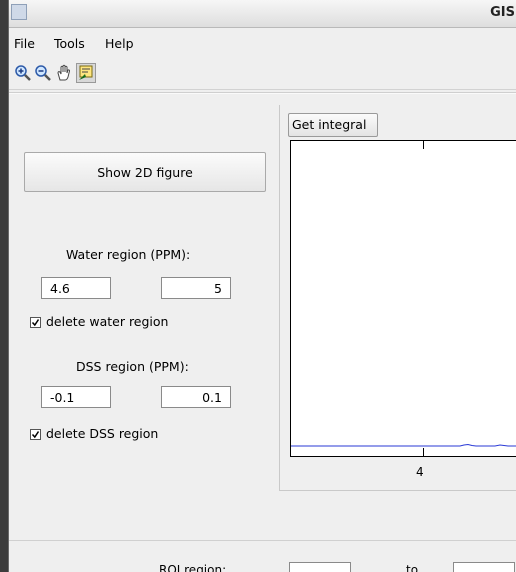 This screenshot has width=516, height=572. Describe the element at coordinates (43, 73) in the screenshot. I see `zoom-out-icon` at that location.